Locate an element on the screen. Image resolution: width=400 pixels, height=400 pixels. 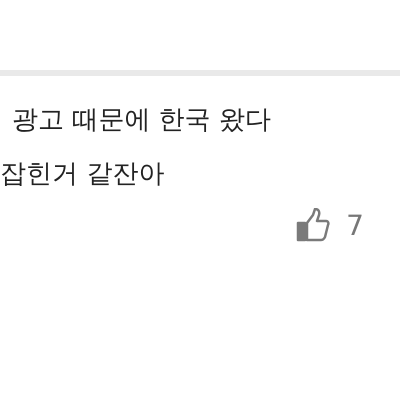
thumbs-up-icon is located at coordinates (313, 225).